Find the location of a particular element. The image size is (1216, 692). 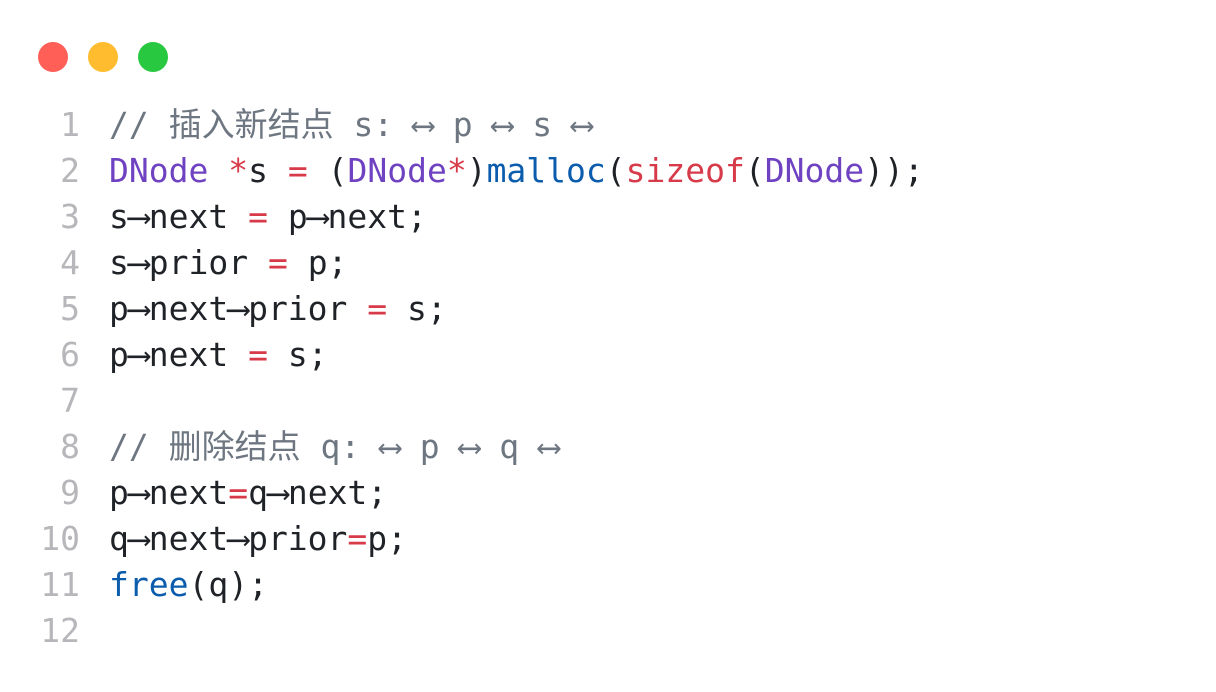

line-number: 6 is located at coordinates (70, 354).